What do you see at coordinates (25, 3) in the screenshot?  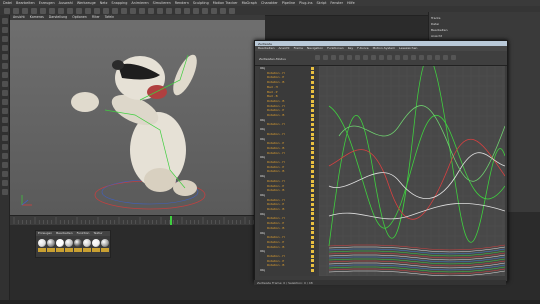 I see `menu-item: Bearbeiten` at bounding box center [25, 3].